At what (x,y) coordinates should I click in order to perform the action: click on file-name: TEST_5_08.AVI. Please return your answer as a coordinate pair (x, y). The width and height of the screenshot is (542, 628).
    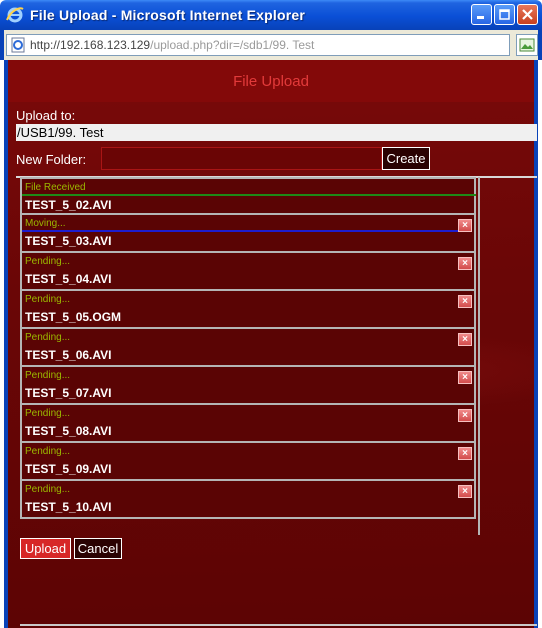
    Looking at the image, I should click on (68, 431).